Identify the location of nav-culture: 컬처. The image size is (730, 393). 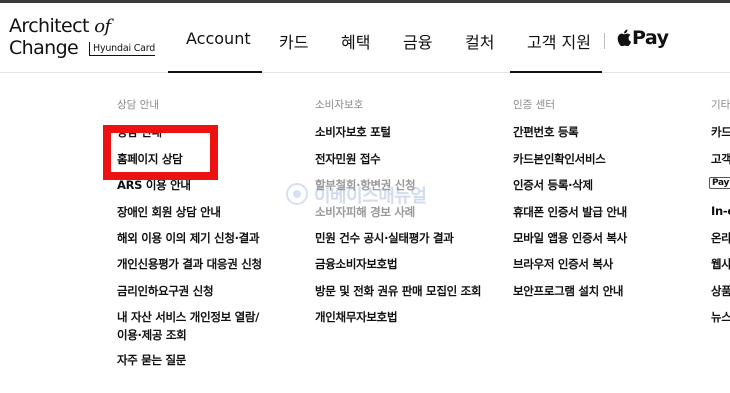
(479, 41).